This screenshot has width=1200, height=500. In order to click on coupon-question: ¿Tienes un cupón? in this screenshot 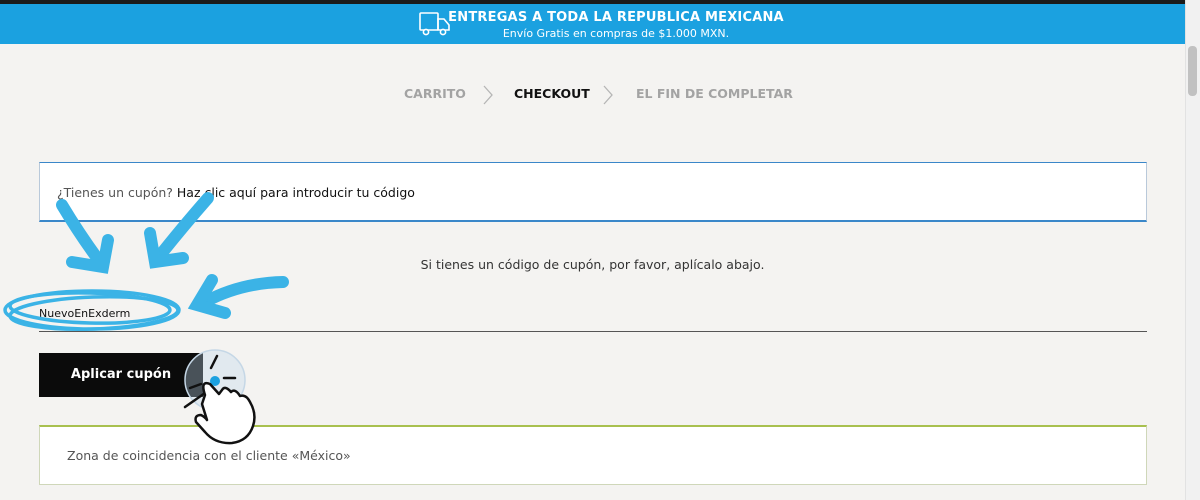, I will do `click(115, 192)`.